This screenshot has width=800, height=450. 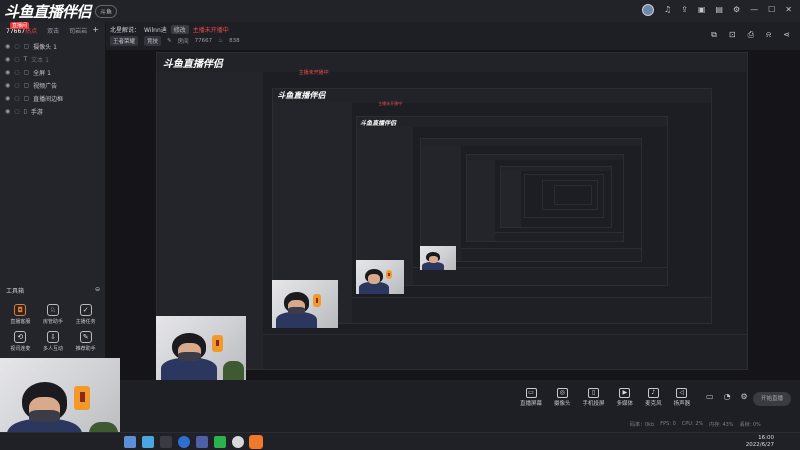 I want to click on gift-icon: ⎙, so click(x=751, y=35).